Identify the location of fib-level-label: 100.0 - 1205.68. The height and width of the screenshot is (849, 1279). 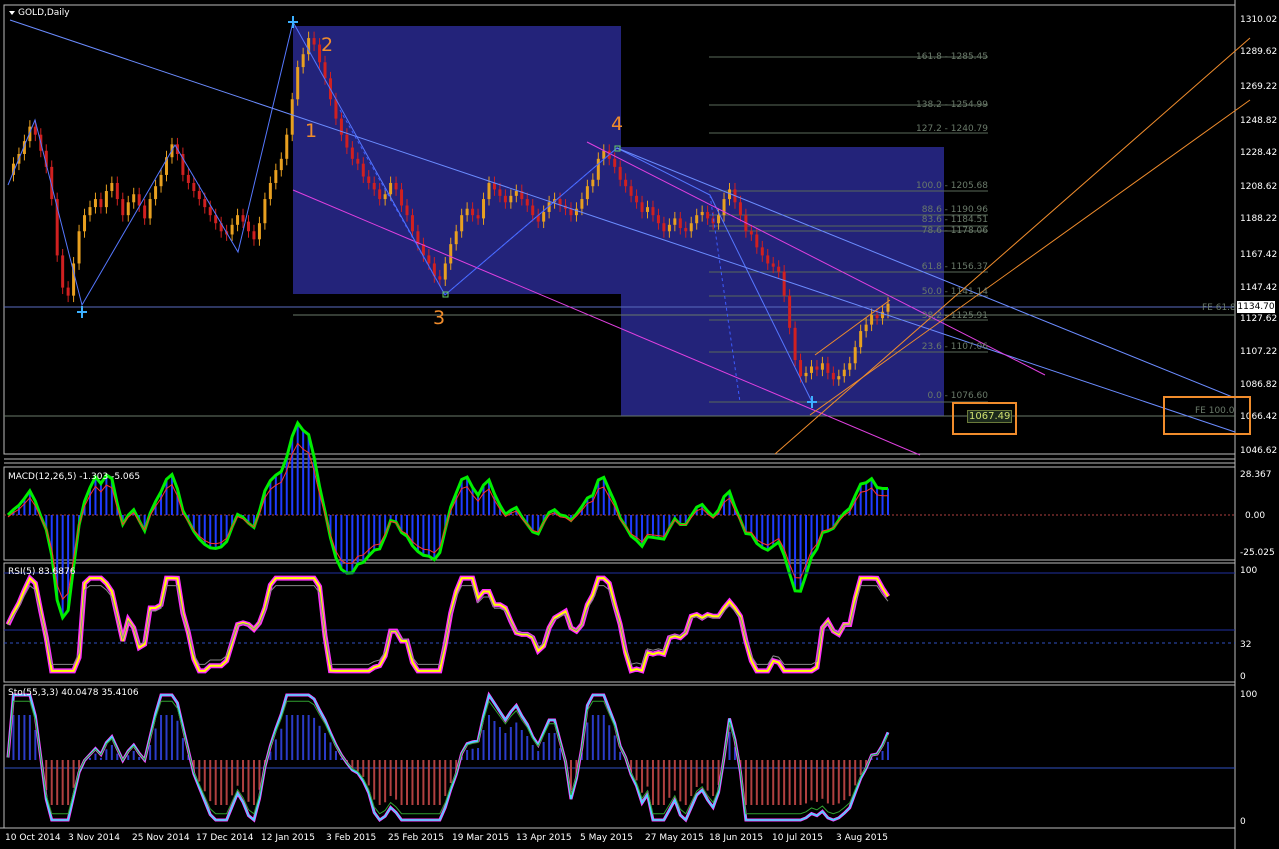
(952, 186).